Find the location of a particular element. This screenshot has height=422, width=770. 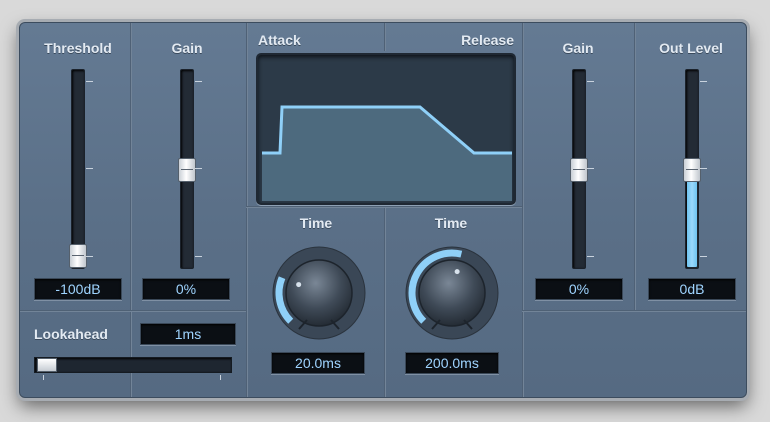

threshold-slider-thumb is located at coordinates (78, 256).